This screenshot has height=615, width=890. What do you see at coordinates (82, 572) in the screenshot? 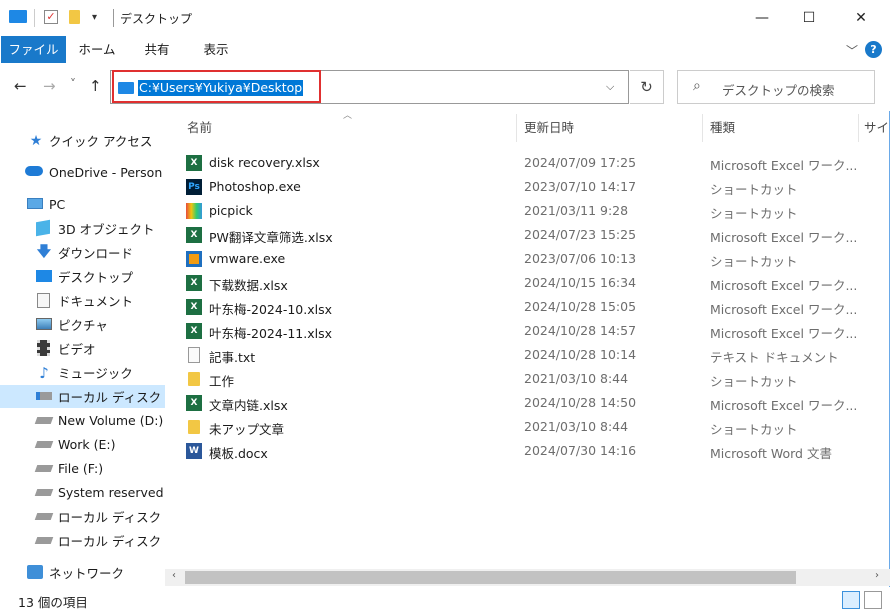
I see `nav-item-network: ネットワーク` at bounding box center [82, 572].